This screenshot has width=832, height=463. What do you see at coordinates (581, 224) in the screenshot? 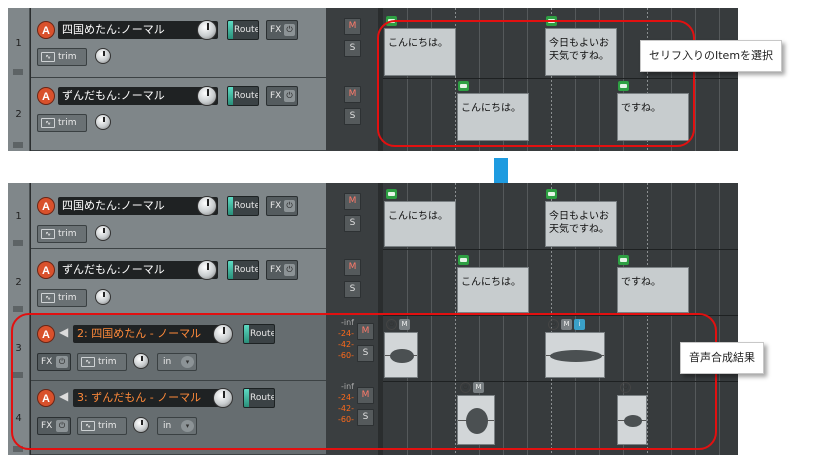
I see `text-item: 今日もよいお天気ですね。` at bounding box center [581, 224].